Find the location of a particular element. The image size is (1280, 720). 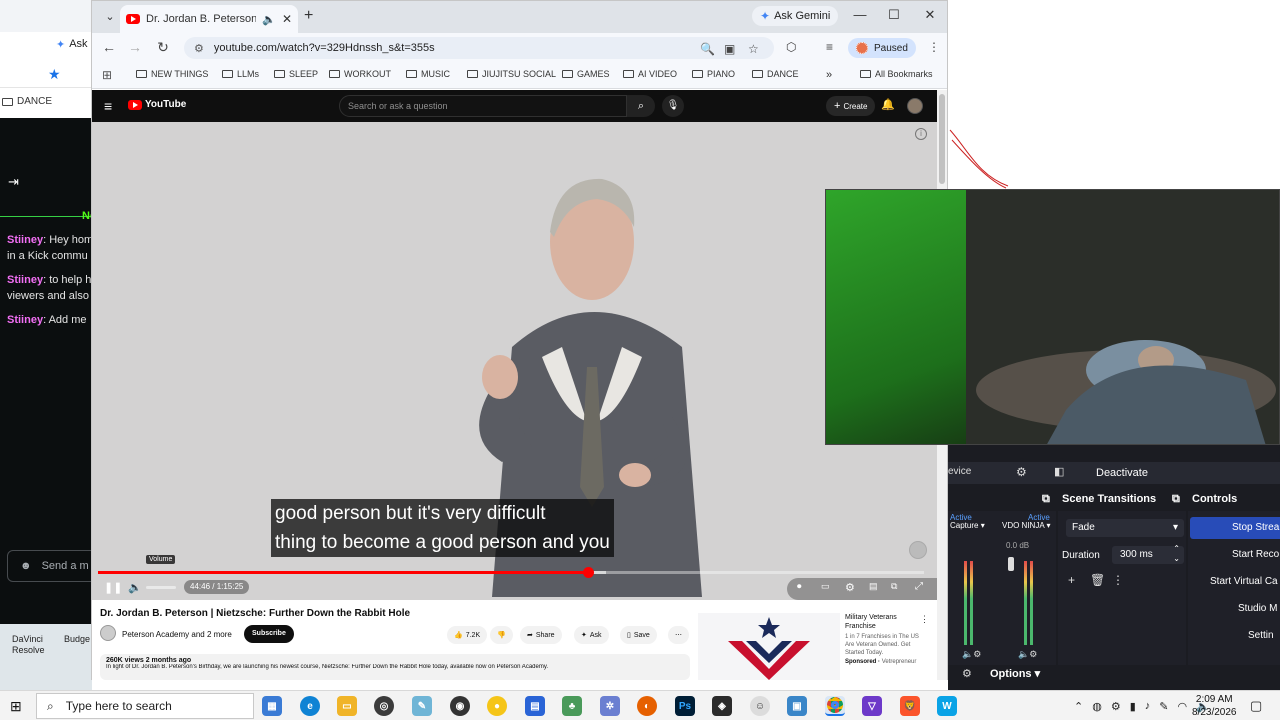

options-gear-icon: ⚙ is located at coordinates (967, 673).